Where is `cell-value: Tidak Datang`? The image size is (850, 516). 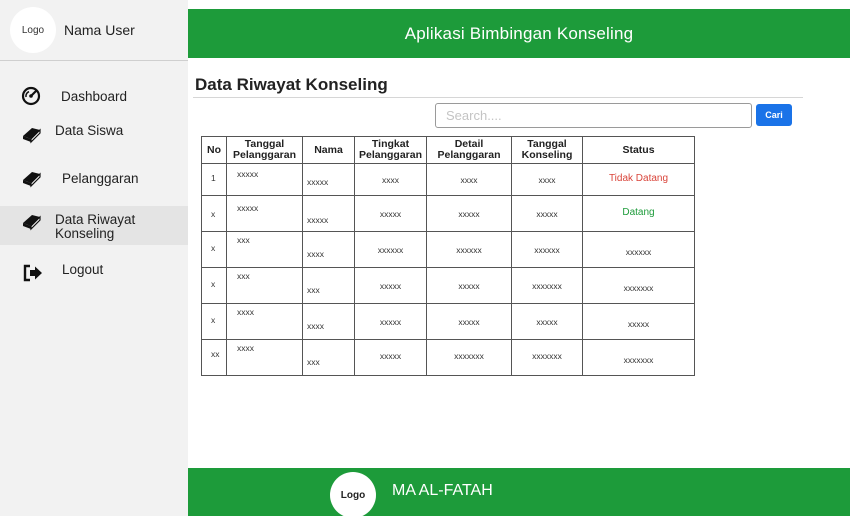
cell-value: Tidak Datang is located at coordinates (638, 178).